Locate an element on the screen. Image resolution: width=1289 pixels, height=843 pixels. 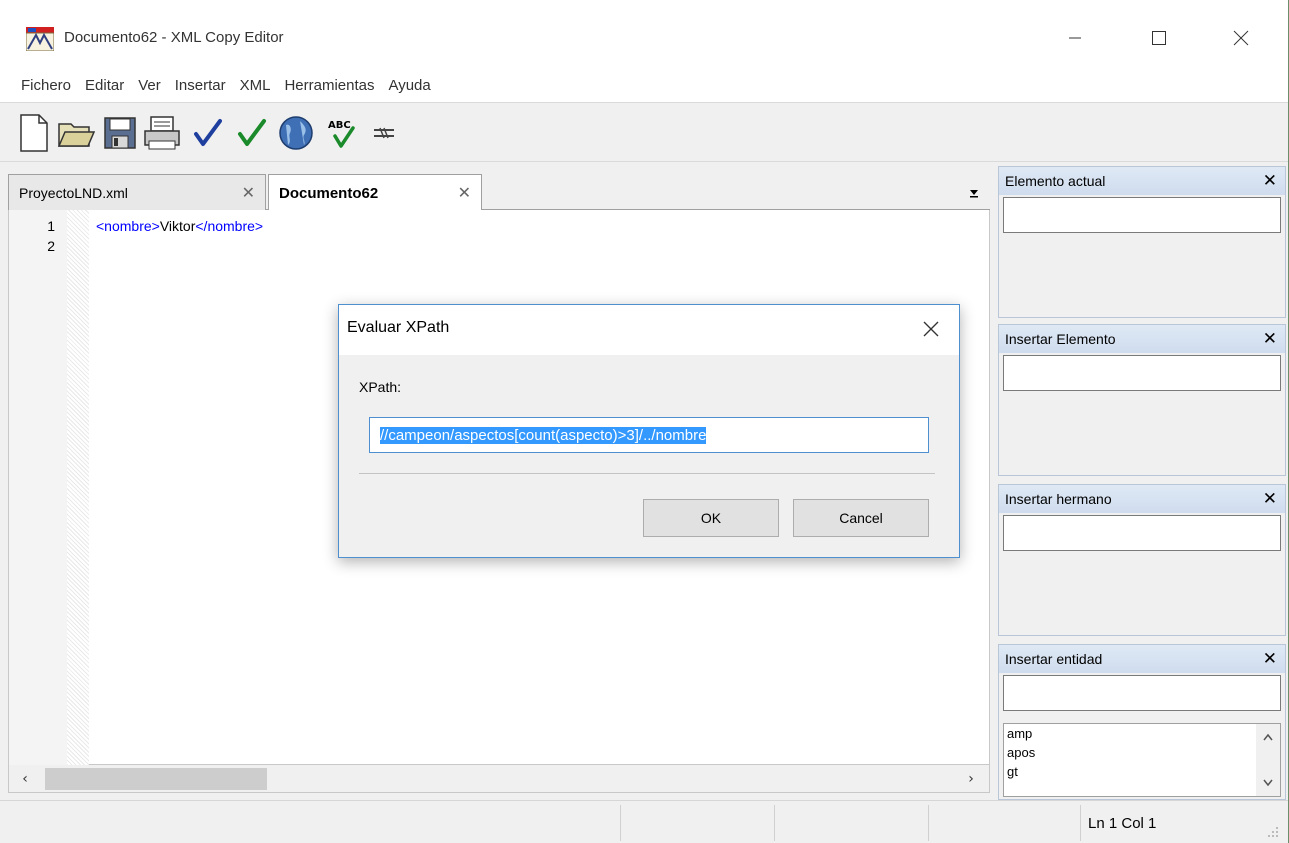
chevron-down-icon is located at coordinates (1268, 783).